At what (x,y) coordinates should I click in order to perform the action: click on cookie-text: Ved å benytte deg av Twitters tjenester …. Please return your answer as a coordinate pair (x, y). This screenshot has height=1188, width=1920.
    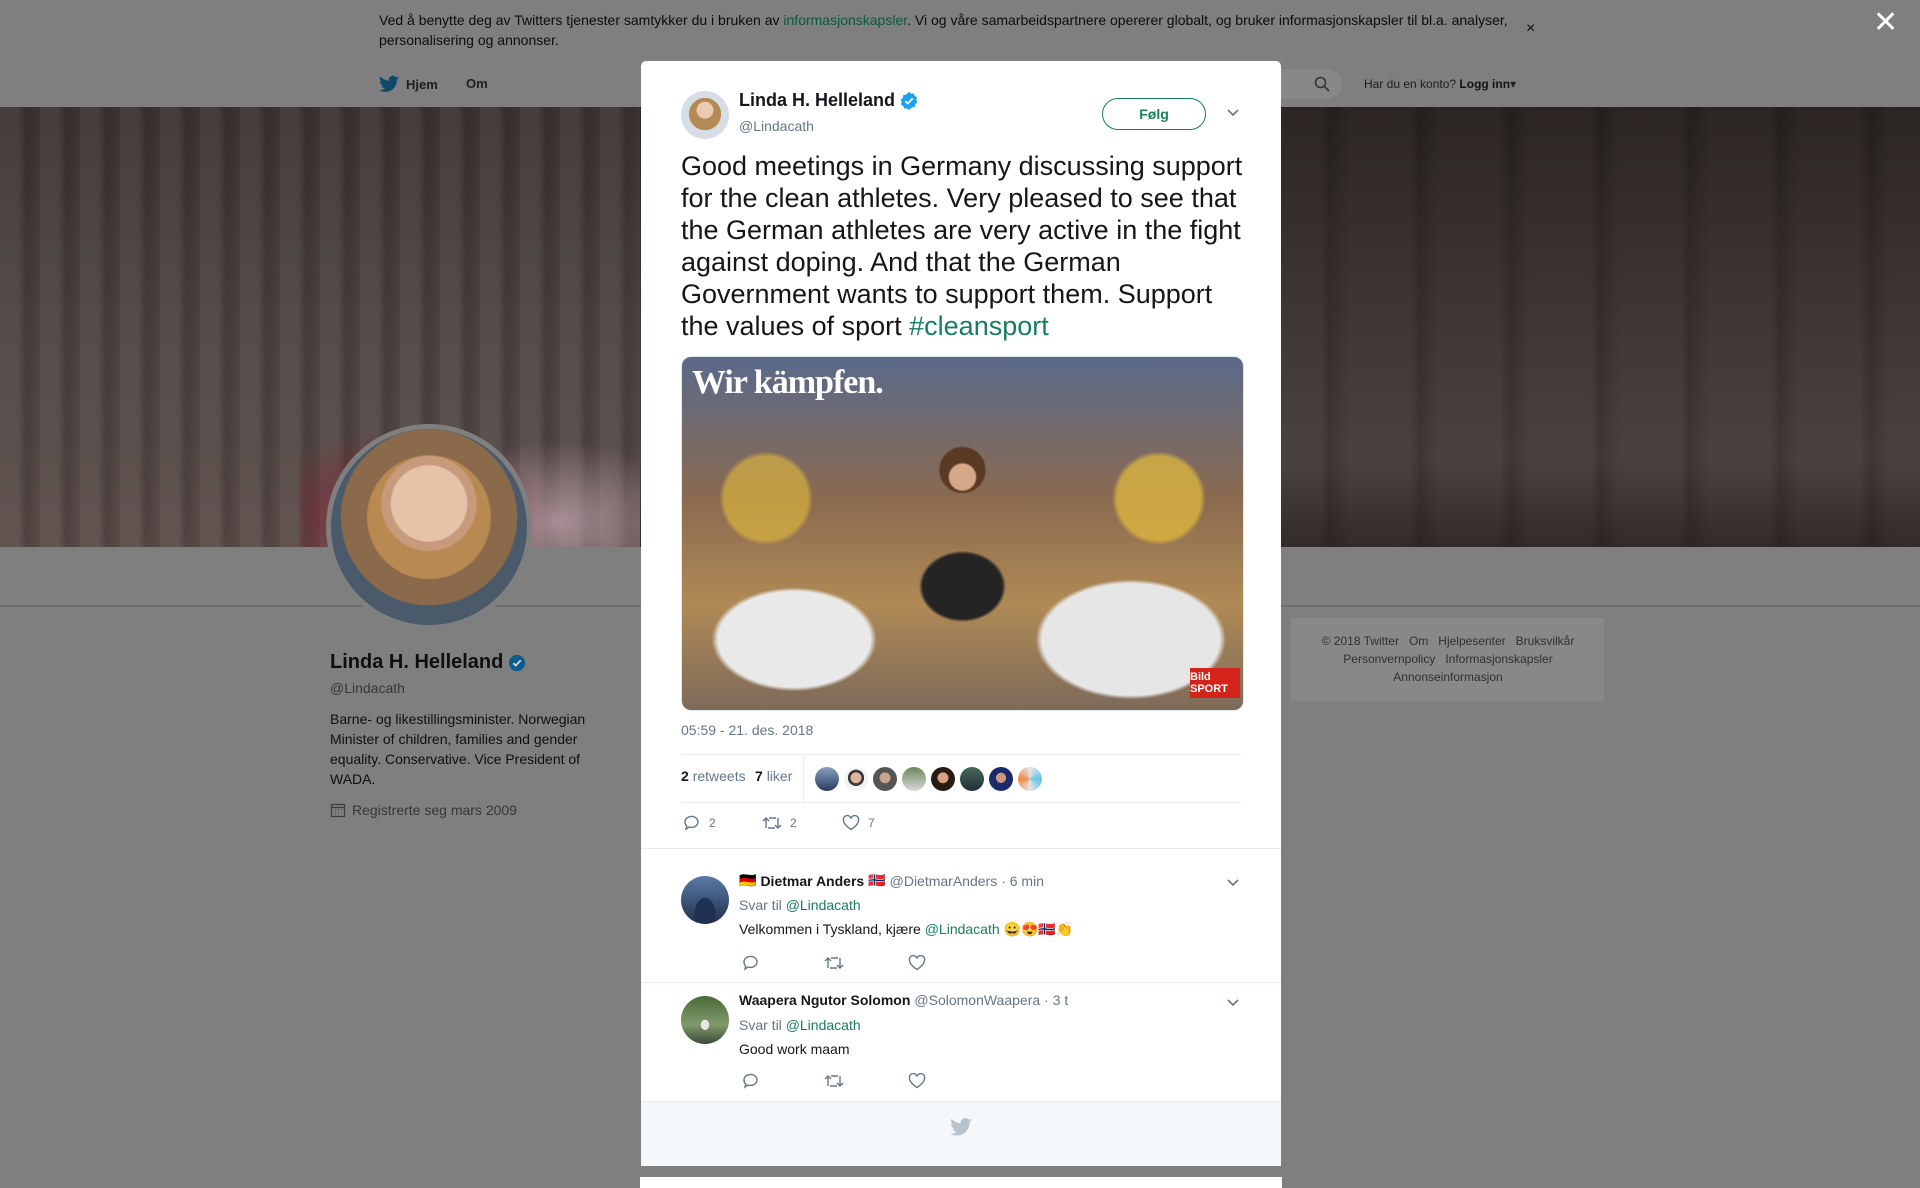
    Looking at the image, I should click on (943, 30).